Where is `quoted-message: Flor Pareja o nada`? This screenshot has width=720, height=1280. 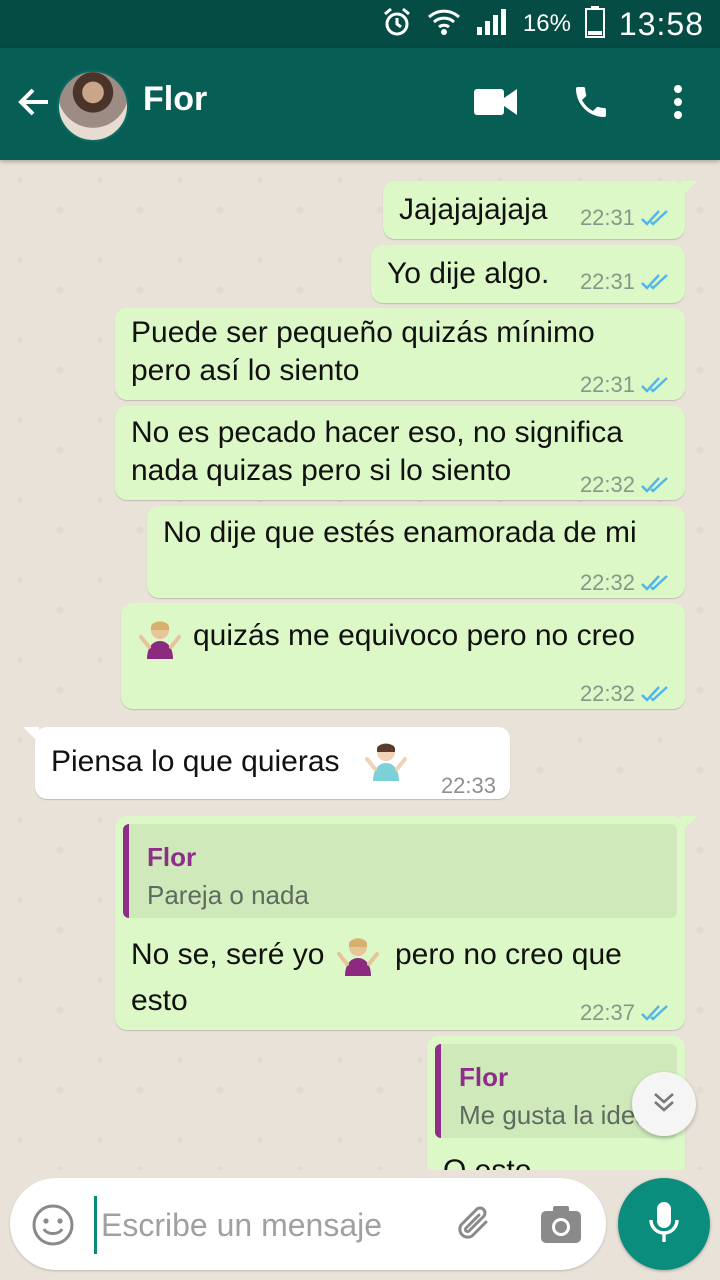
quoted-message: Flor Pareja o nada is located at coordinates (400, 871).